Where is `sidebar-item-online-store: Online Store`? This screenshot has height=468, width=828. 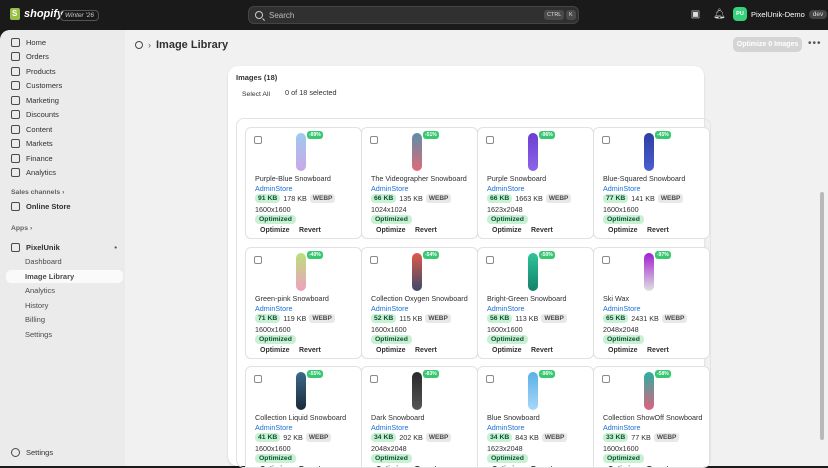 sidebar-item-online-store: Online Store is located at coordinates (64, 206).